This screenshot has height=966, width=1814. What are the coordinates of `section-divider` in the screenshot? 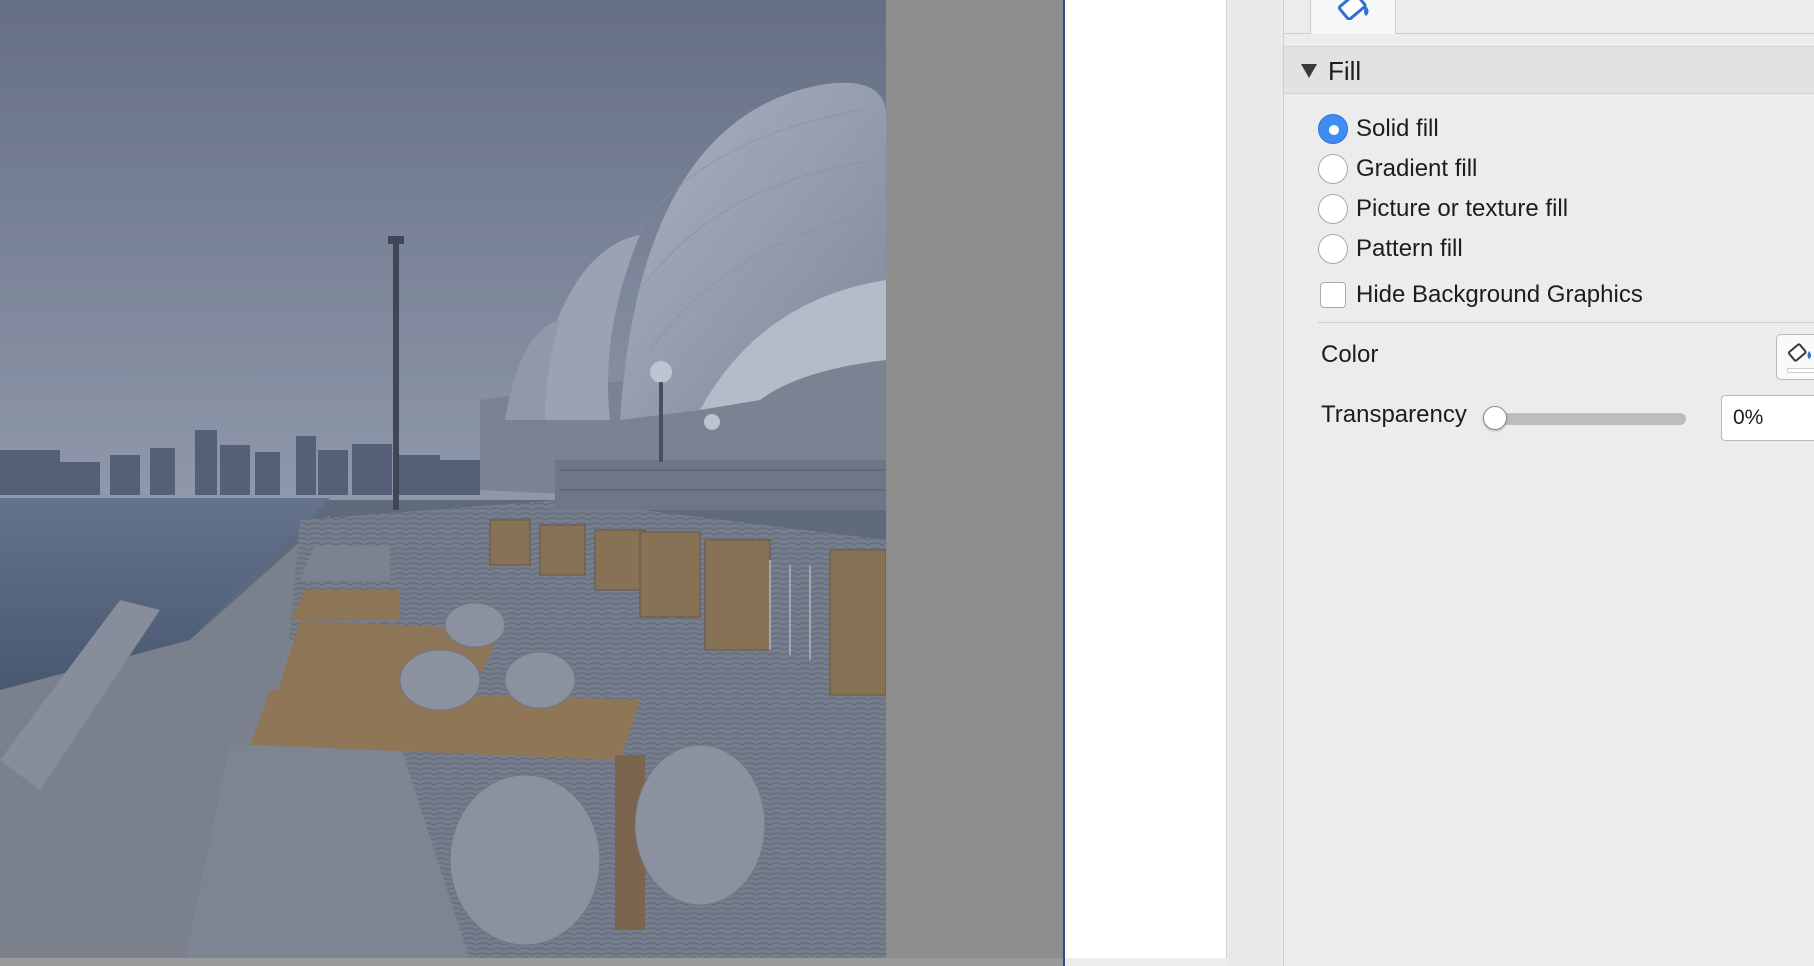 It's located at (1566, 322).